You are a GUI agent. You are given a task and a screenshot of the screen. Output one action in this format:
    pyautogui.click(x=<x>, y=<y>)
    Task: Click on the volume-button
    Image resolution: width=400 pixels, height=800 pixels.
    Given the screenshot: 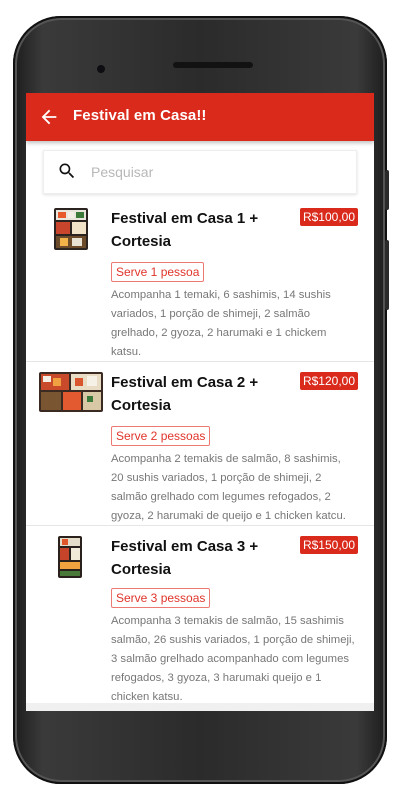 What is the action you would take?
    pyautogui.click(x=387, y=190)
    